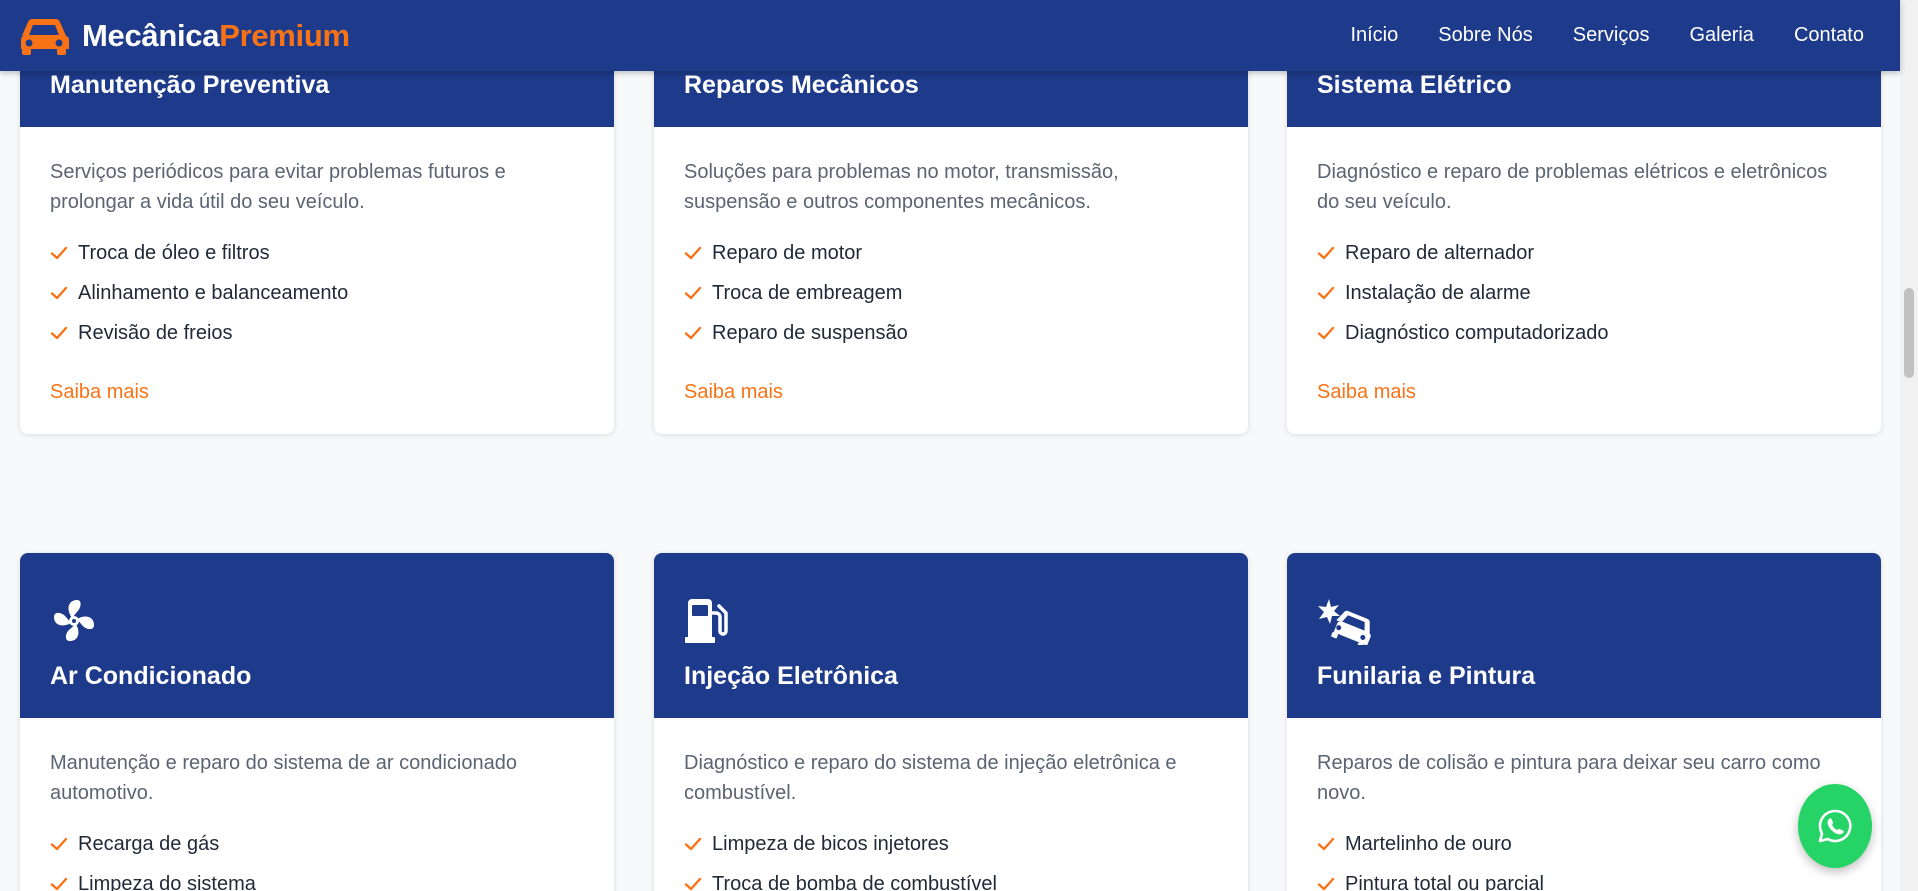 This screenshot has height=891, width=1918. What do you see at coordinates (317, 844) in the screenshot?
I see `list-item: Recarga de gás` at bounding box center [317, 844].